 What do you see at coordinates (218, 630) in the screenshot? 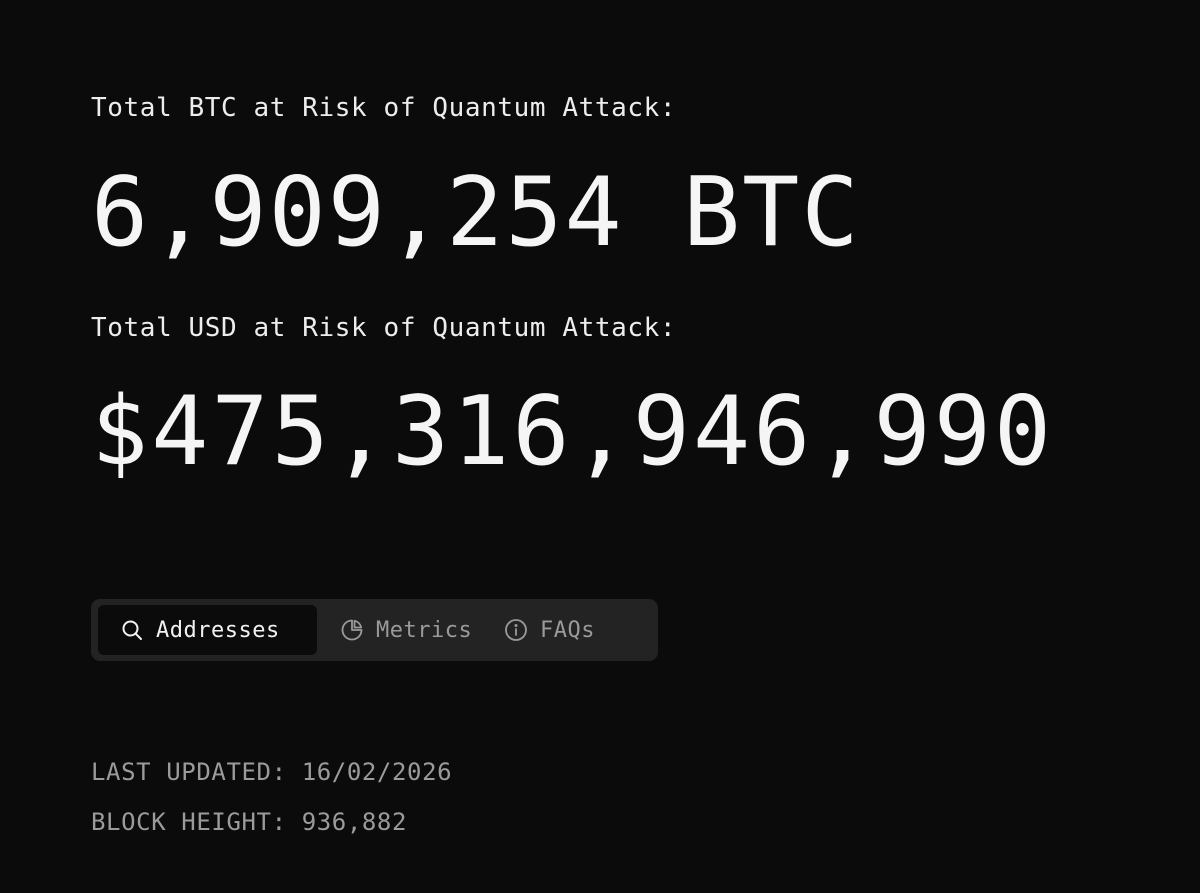
I see `tab-addresses-label: Addresses` at bounding box center [218, 630].